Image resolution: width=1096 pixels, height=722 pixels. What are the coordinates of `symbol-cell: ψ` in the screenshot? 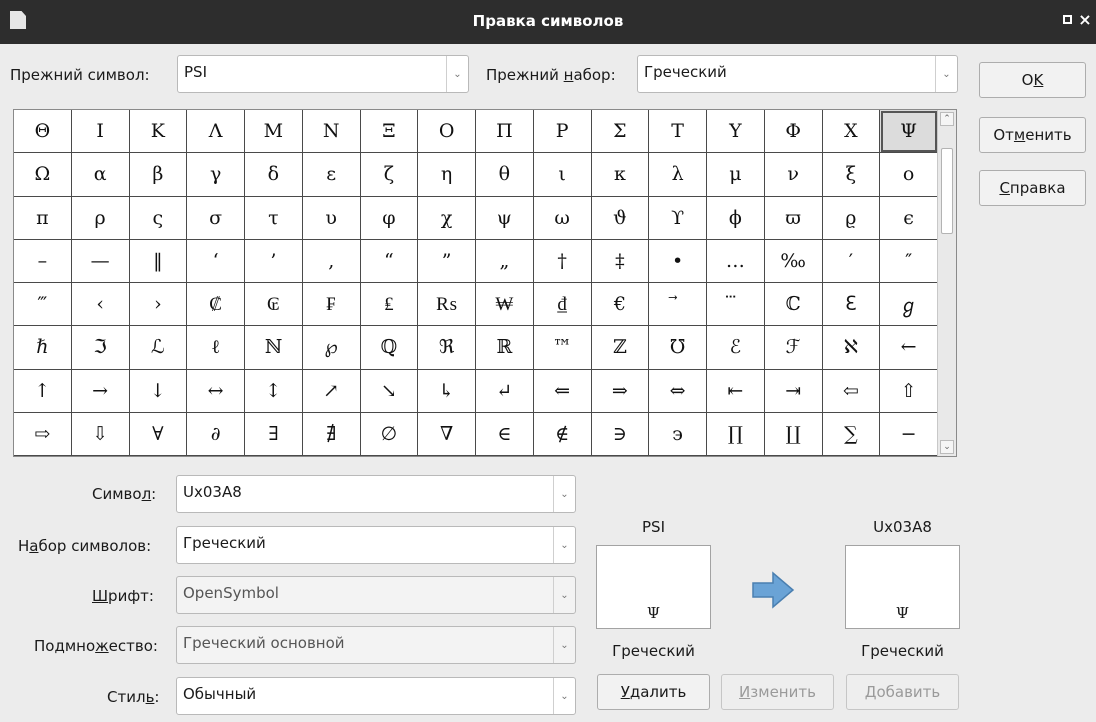 It's located at (505, 218).